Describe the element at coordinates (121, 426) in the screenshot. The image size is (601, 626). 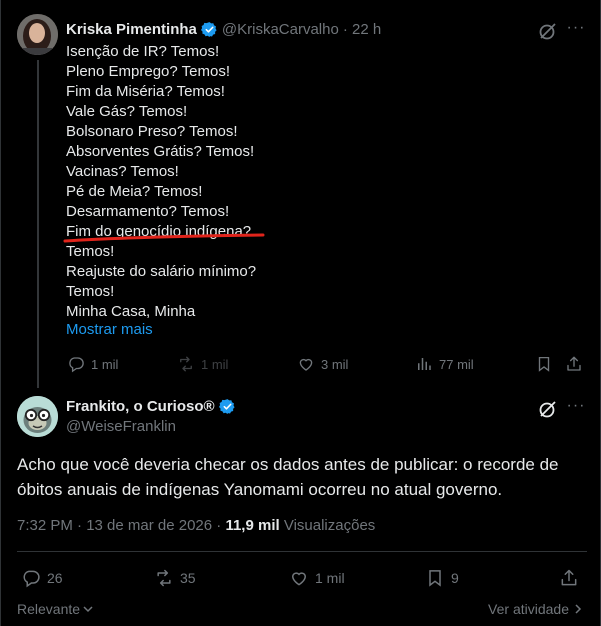
I see `author-handle: @WeiseFranklin` at that location.